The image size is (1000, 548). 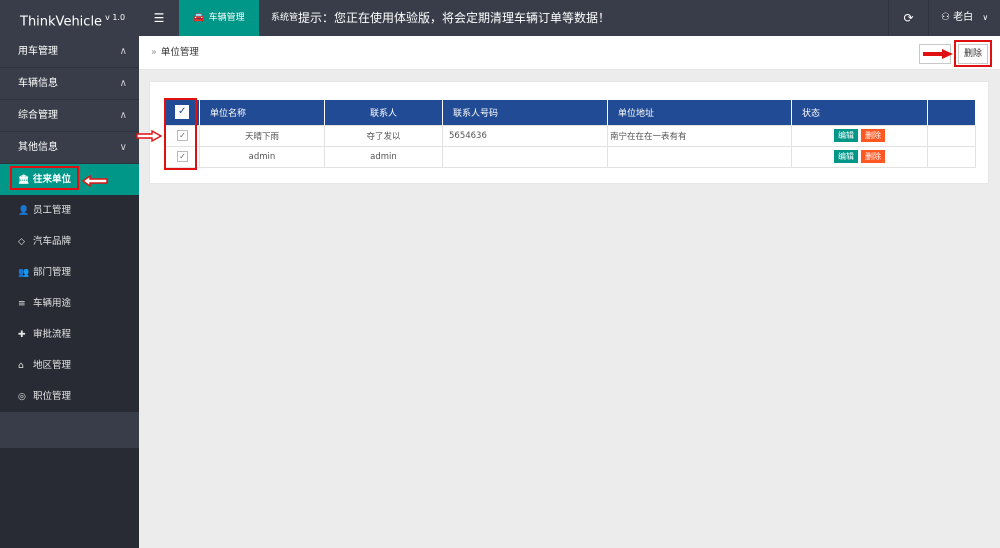 I want to click on group-icon: 👥, so click(x=24, y=273).